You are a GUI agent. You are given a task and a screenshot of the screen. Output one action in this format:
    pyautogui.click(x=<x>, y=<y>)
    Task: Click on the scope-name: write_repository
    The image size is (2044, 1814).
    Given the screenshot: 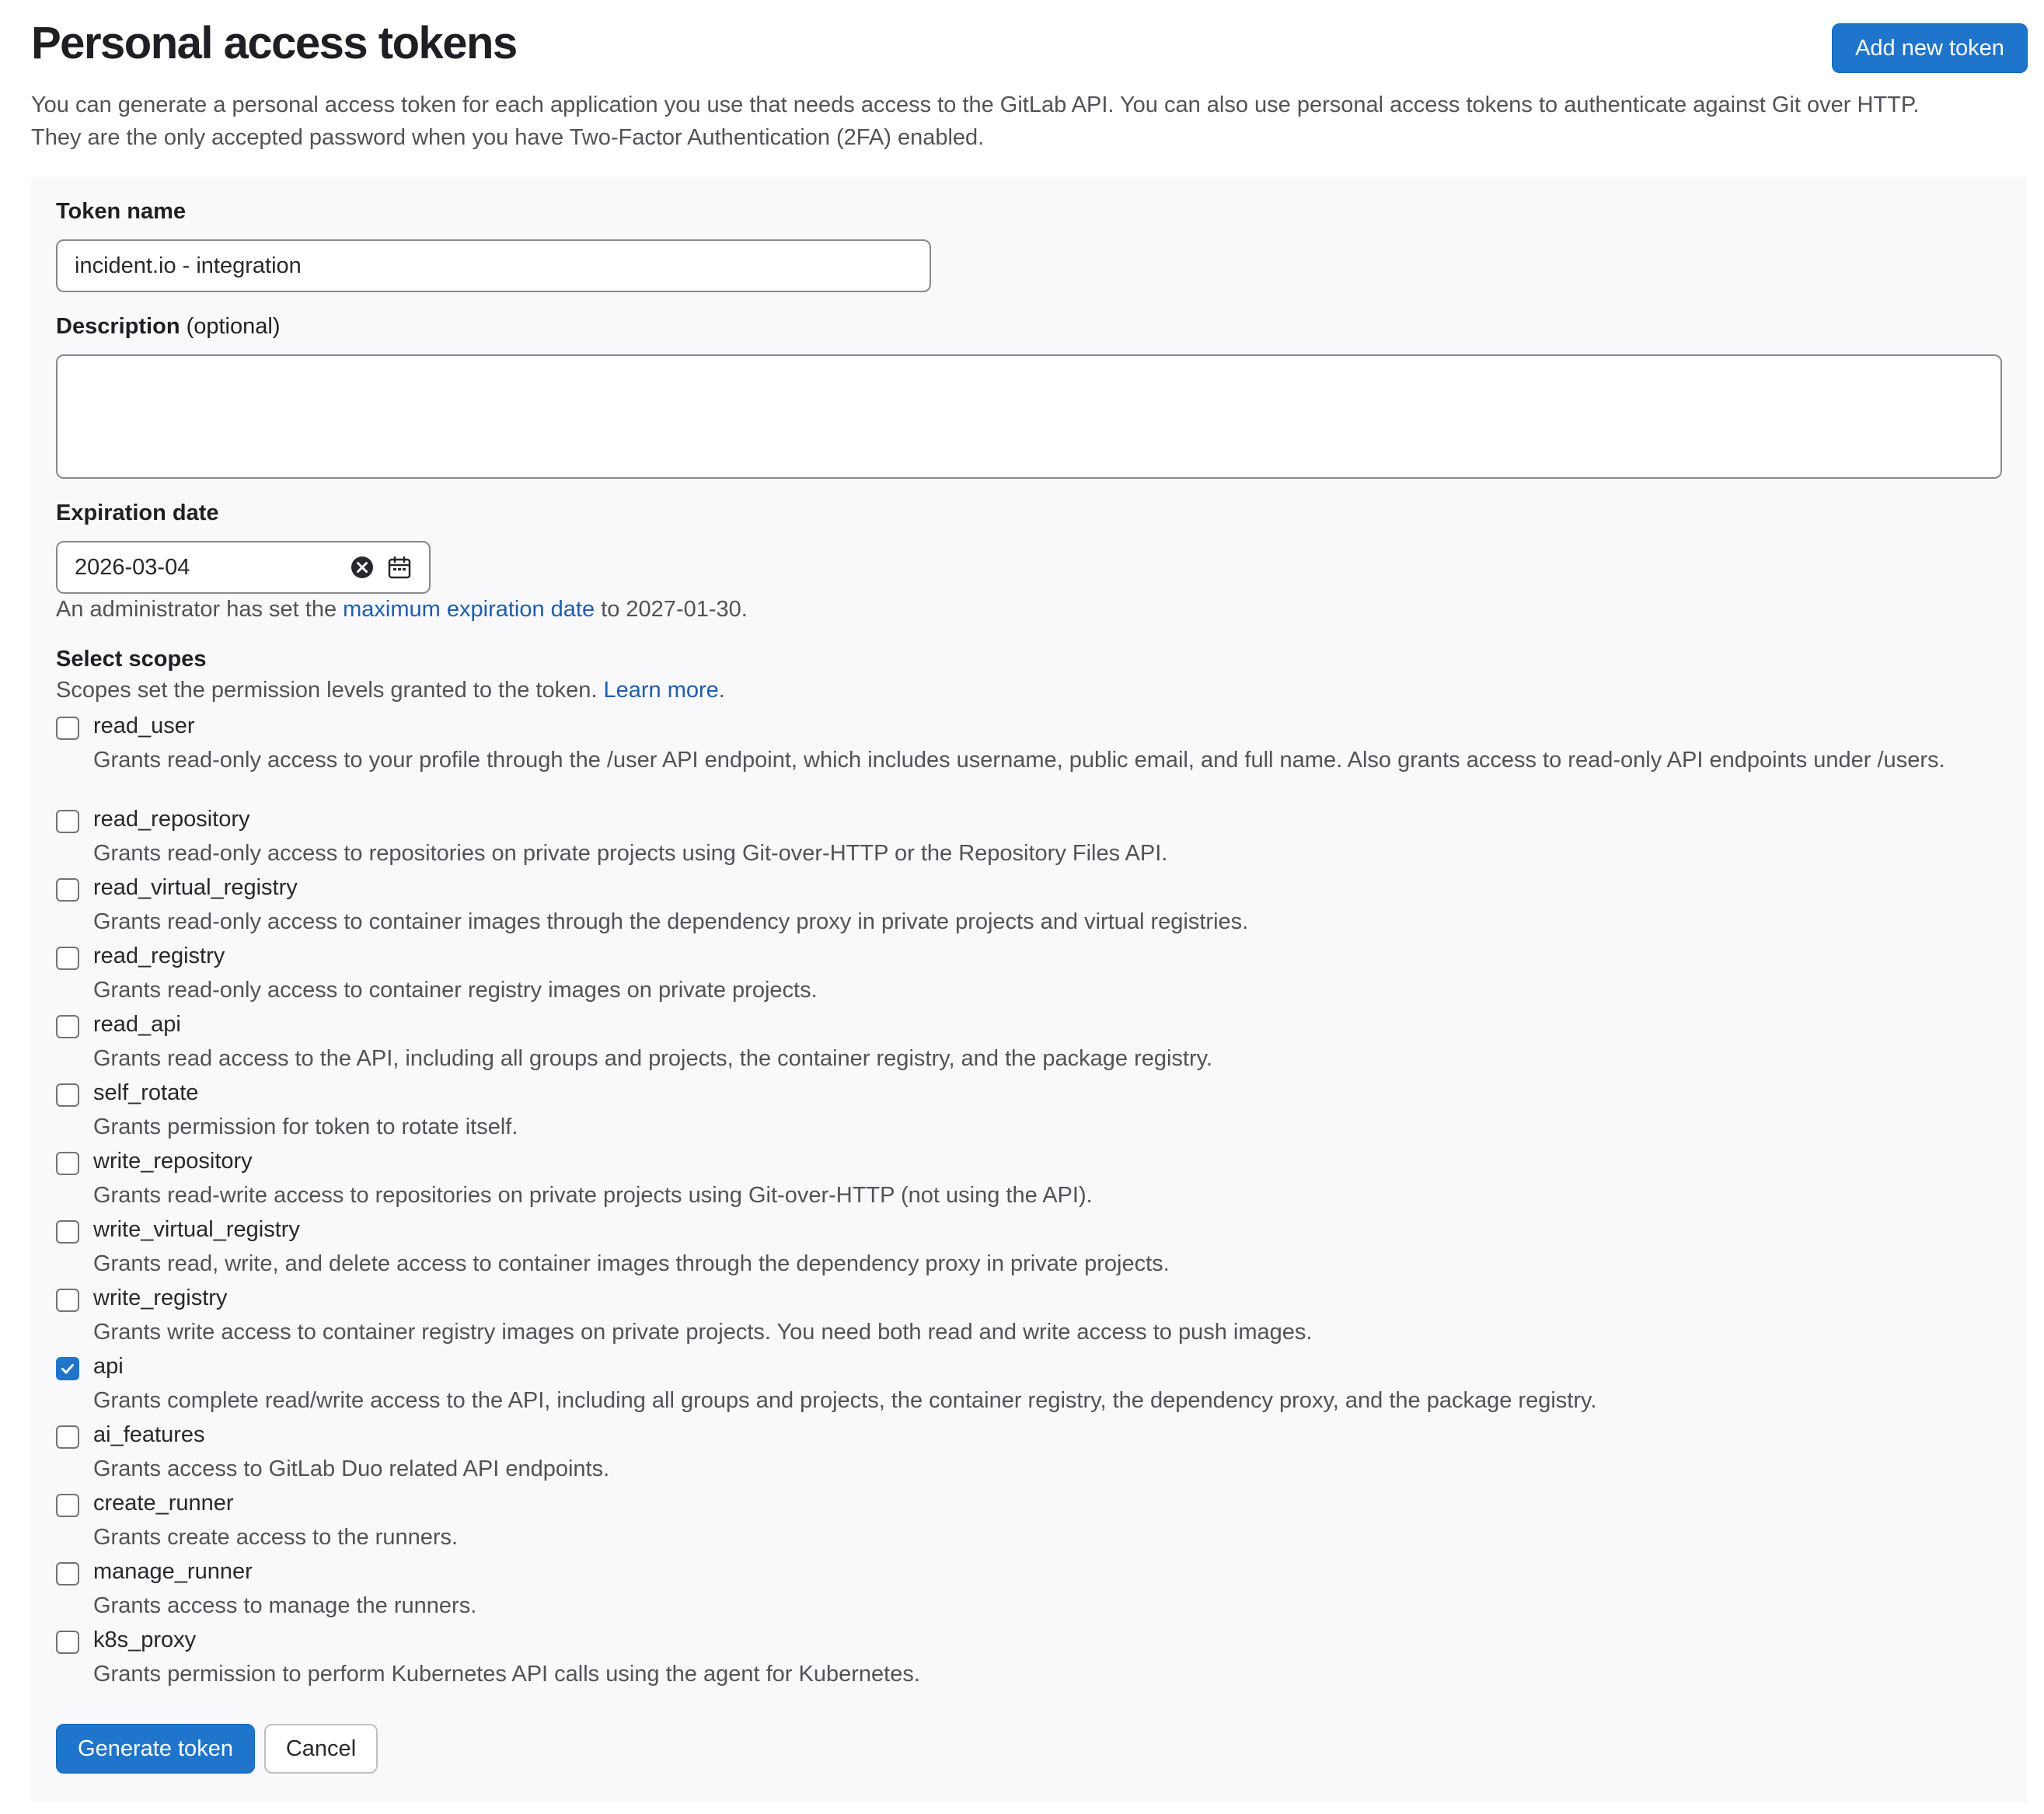 What is the action you would take?
    pyautogui.click(x=173, y=1161)
    